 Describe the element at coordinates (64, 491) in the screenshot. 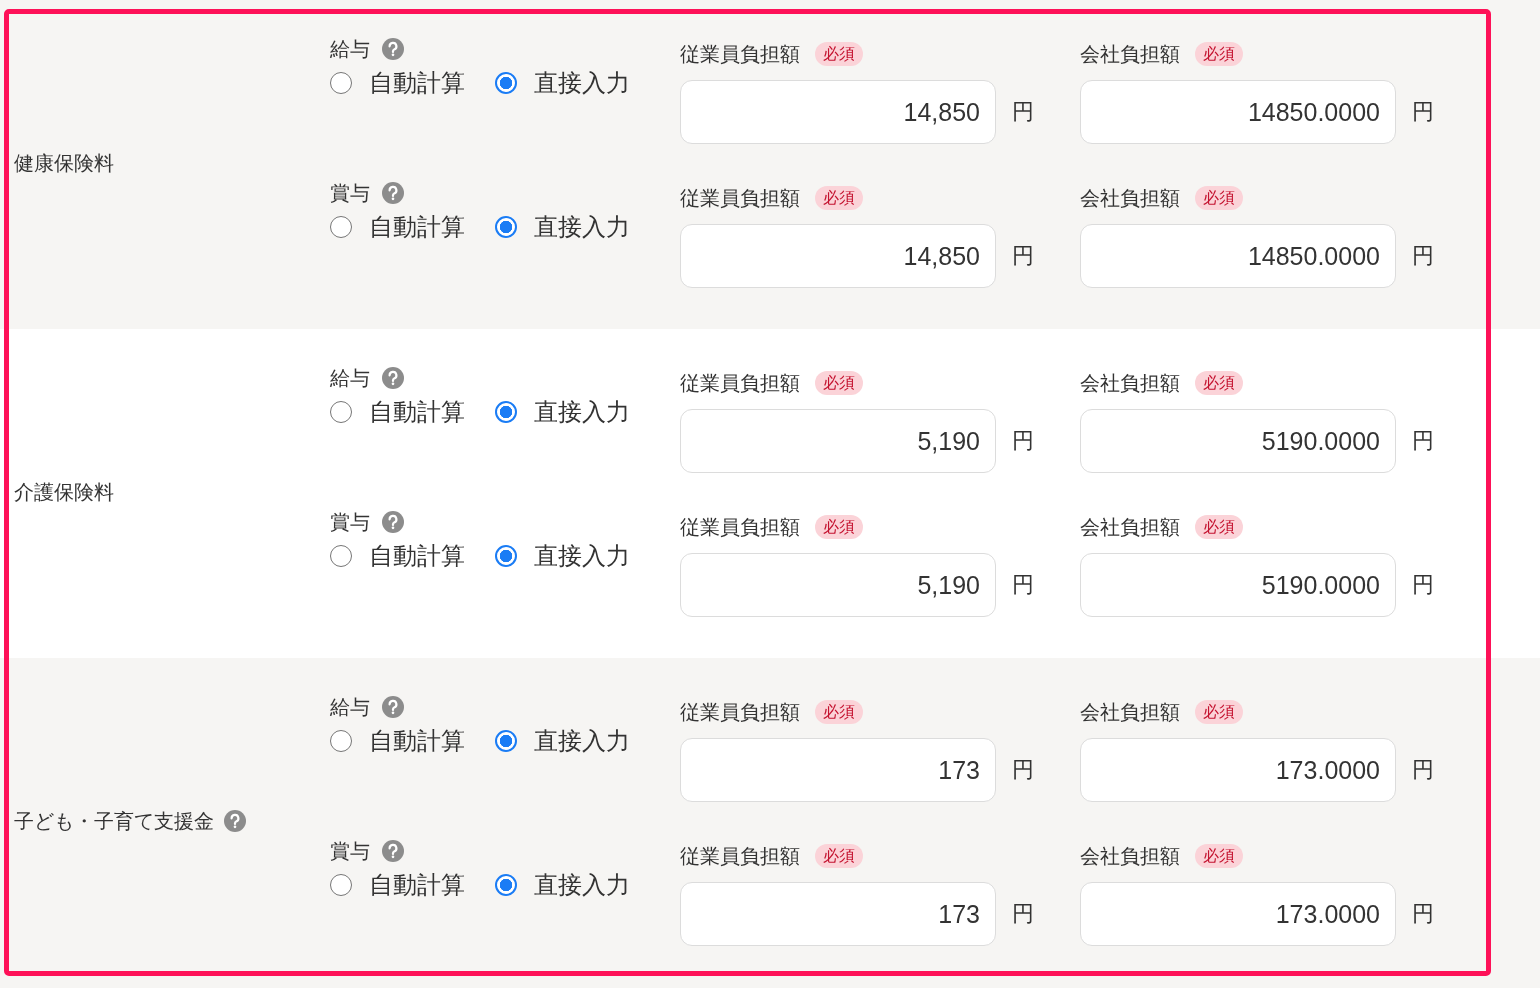

I see `section-label: 介護保険料` at that location.